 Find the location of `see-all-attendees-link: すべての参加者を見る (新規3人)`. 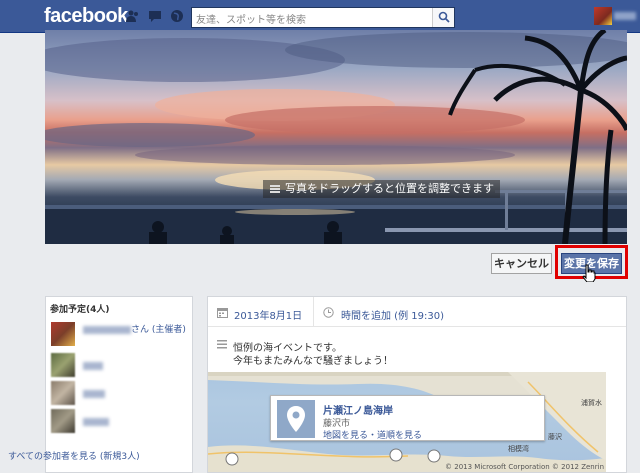

see-all-attendees-link: すべての参加者を見る (新規3人) is located at coordinates (74, 455).